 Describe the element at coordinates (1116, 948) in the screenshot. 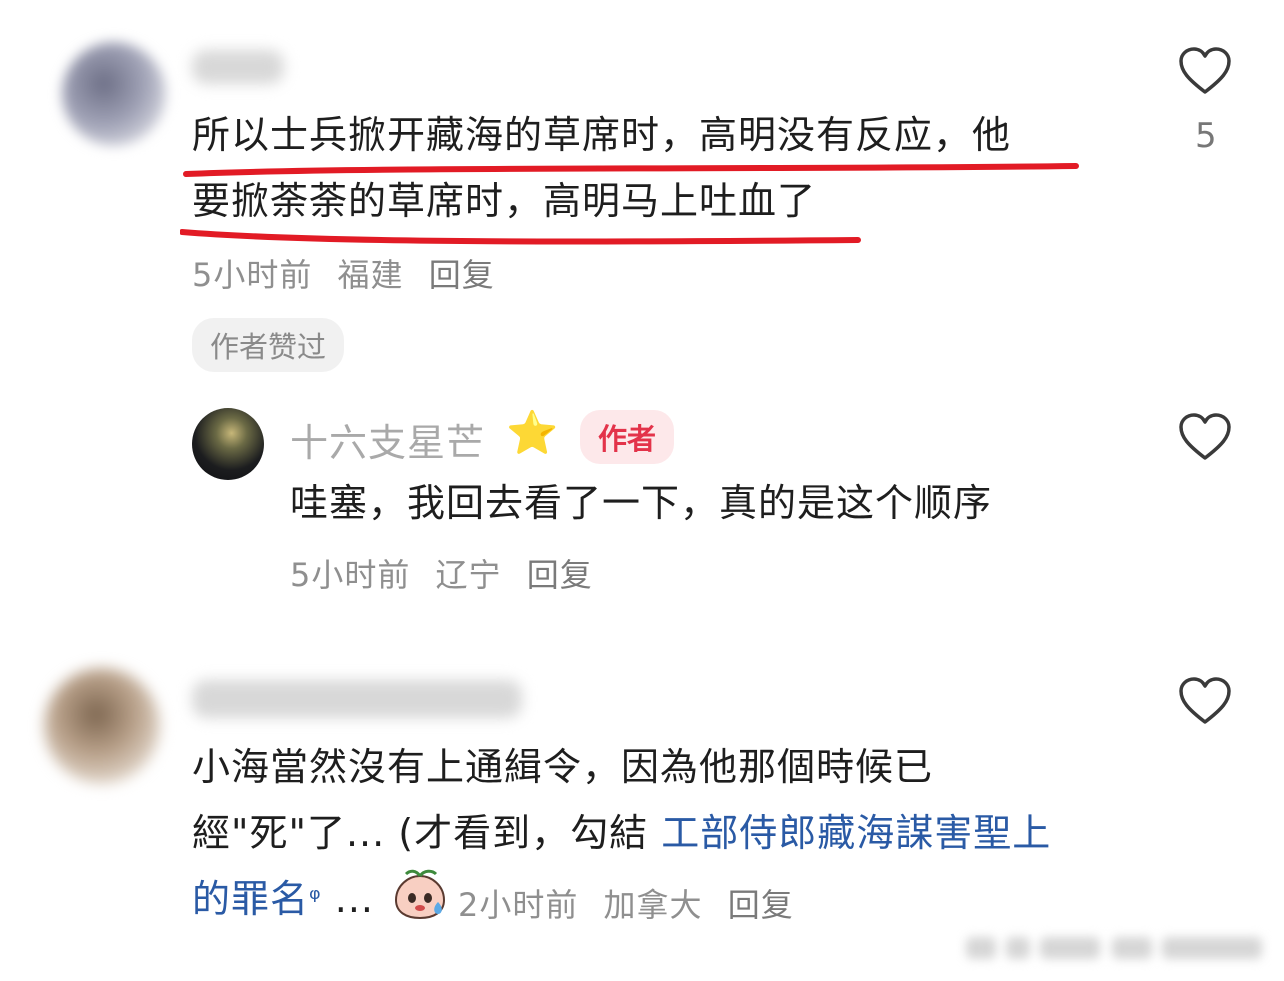

I see `watermark` at that location.